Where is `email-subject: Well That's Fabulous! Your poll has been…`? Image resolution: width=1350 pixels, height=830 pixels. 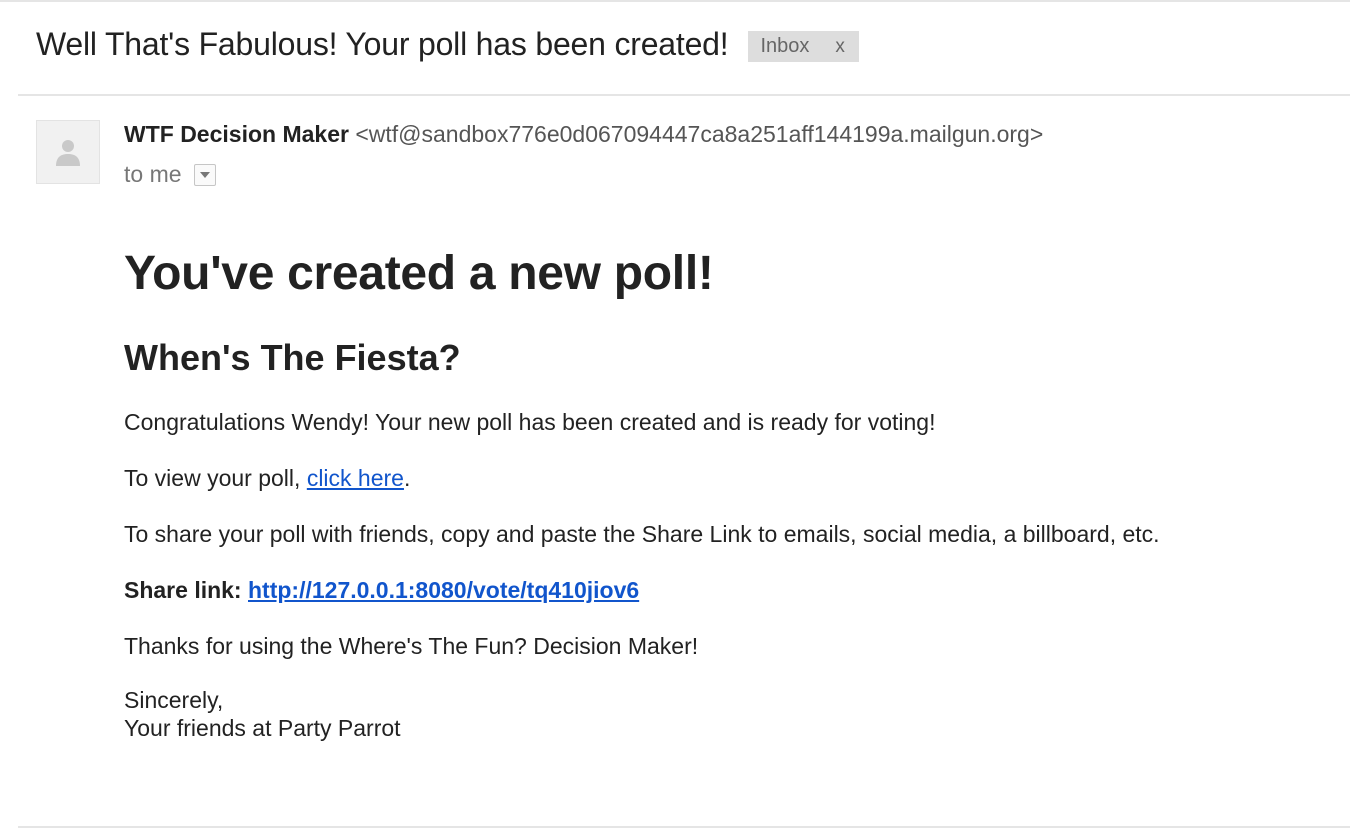
email-subject: Well That's Fabulous! Your poll has been… is located at coordinates (382, 44).